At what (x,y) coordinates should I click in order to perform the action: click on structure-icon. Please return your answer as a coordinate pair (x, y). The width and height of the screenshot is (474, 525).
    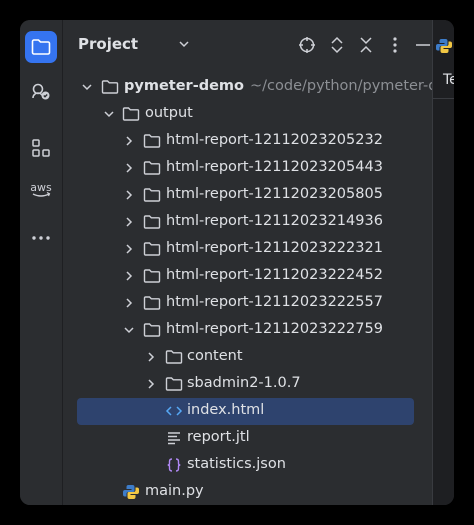
    Looking at the image, I should click on (41, 148).